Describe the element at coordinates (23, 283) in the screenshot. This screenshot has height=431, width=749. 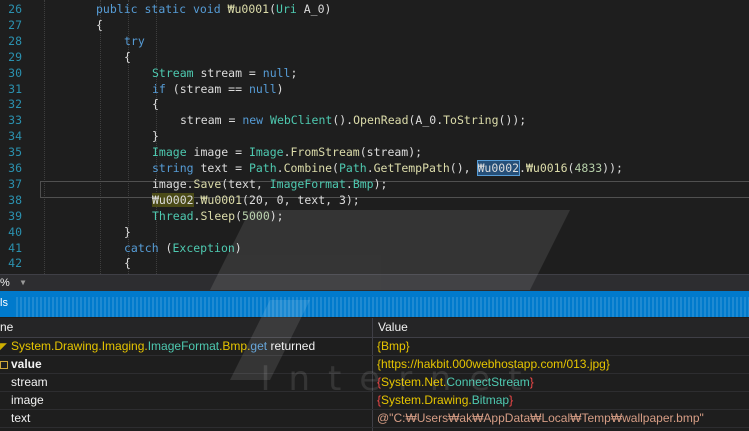
I see `chevron-down-icon: ▼` at that location.